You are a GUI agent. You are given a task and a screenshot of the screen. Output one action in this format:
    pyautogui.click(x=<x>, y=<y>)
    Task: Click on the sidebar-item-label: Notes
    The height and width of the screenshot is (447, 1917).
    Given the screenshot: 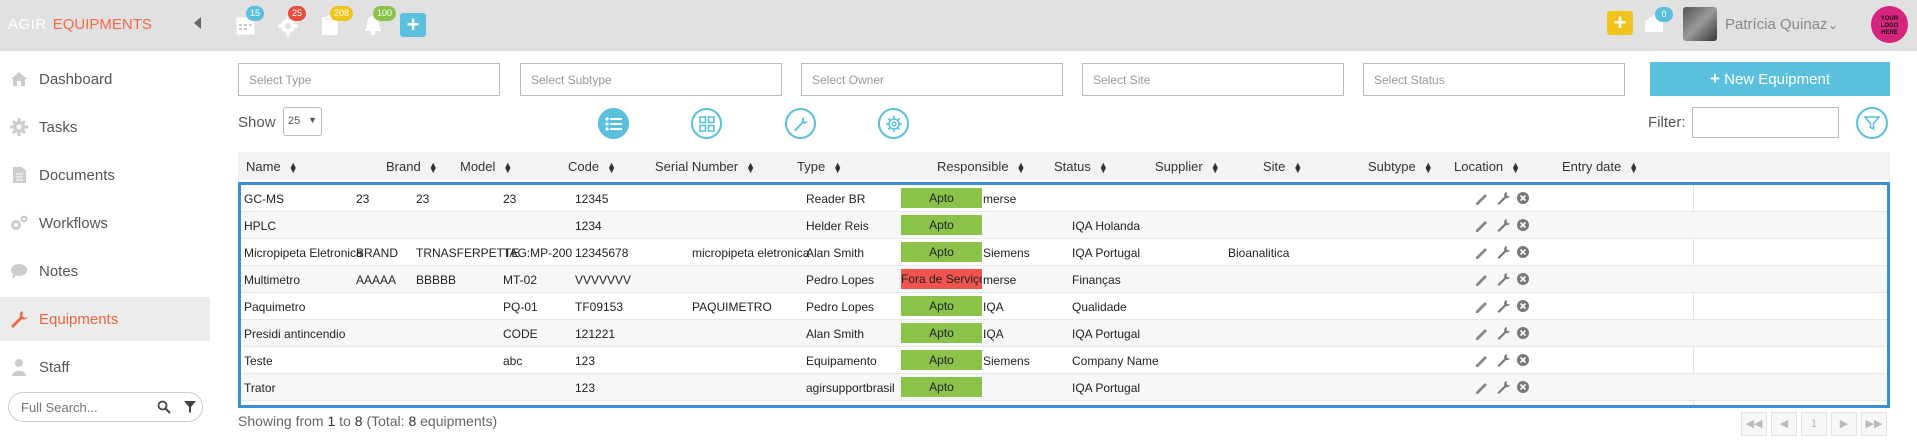 What is the action you would take?
    pyautogui.click(x=59, y=271)
    